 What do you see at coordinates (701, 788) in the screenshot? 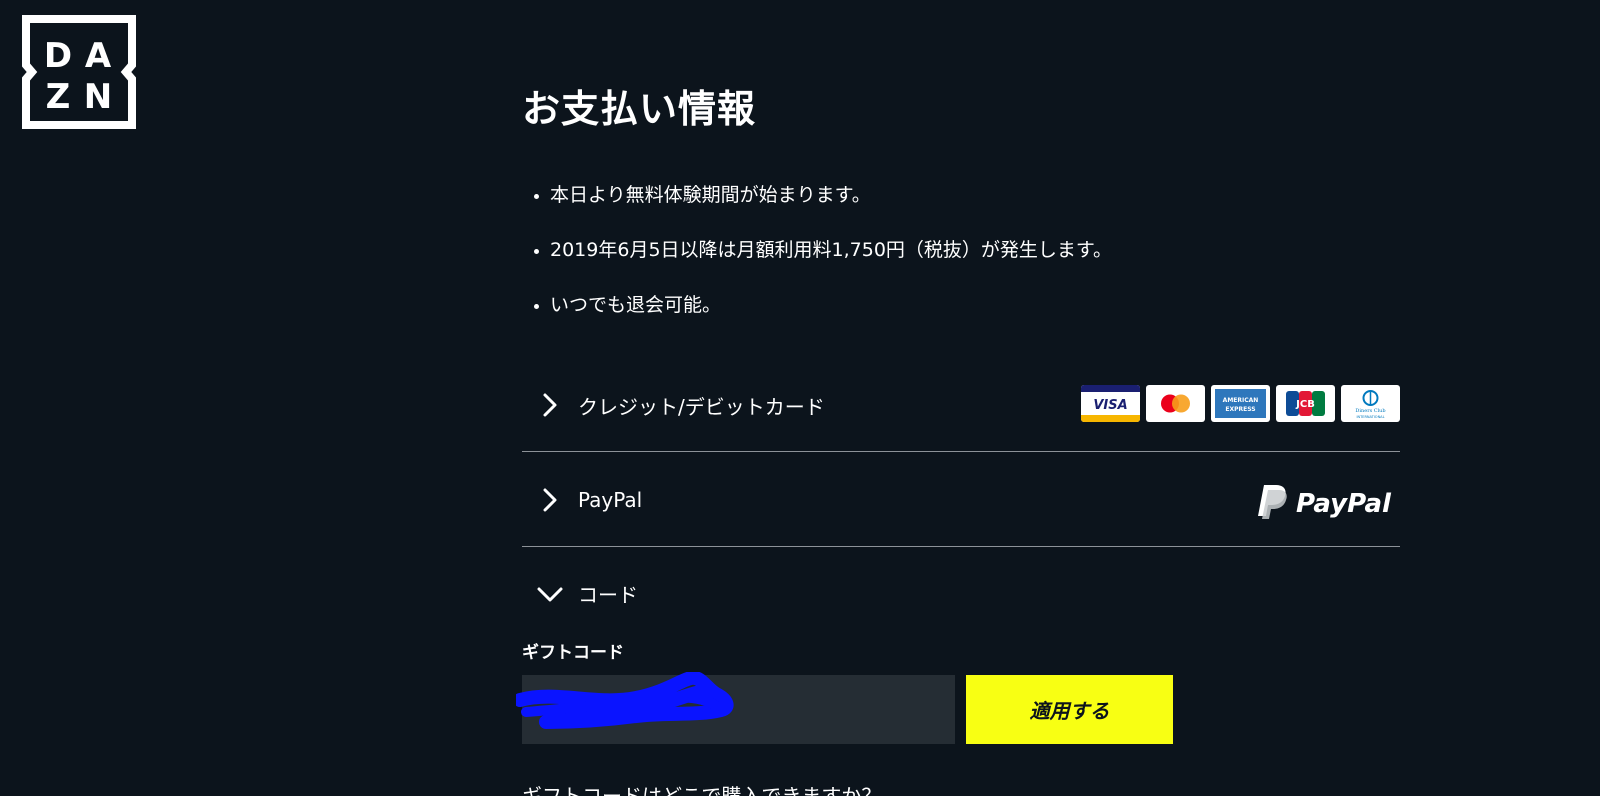
I see `gift-code-help-link: ギフトコードはどこで購入できますか？` at bounding box center [701, 788].